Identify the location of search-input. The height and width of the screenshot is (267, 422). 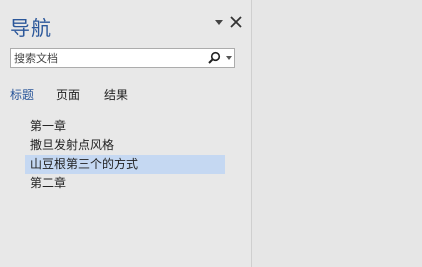
(106, 58).